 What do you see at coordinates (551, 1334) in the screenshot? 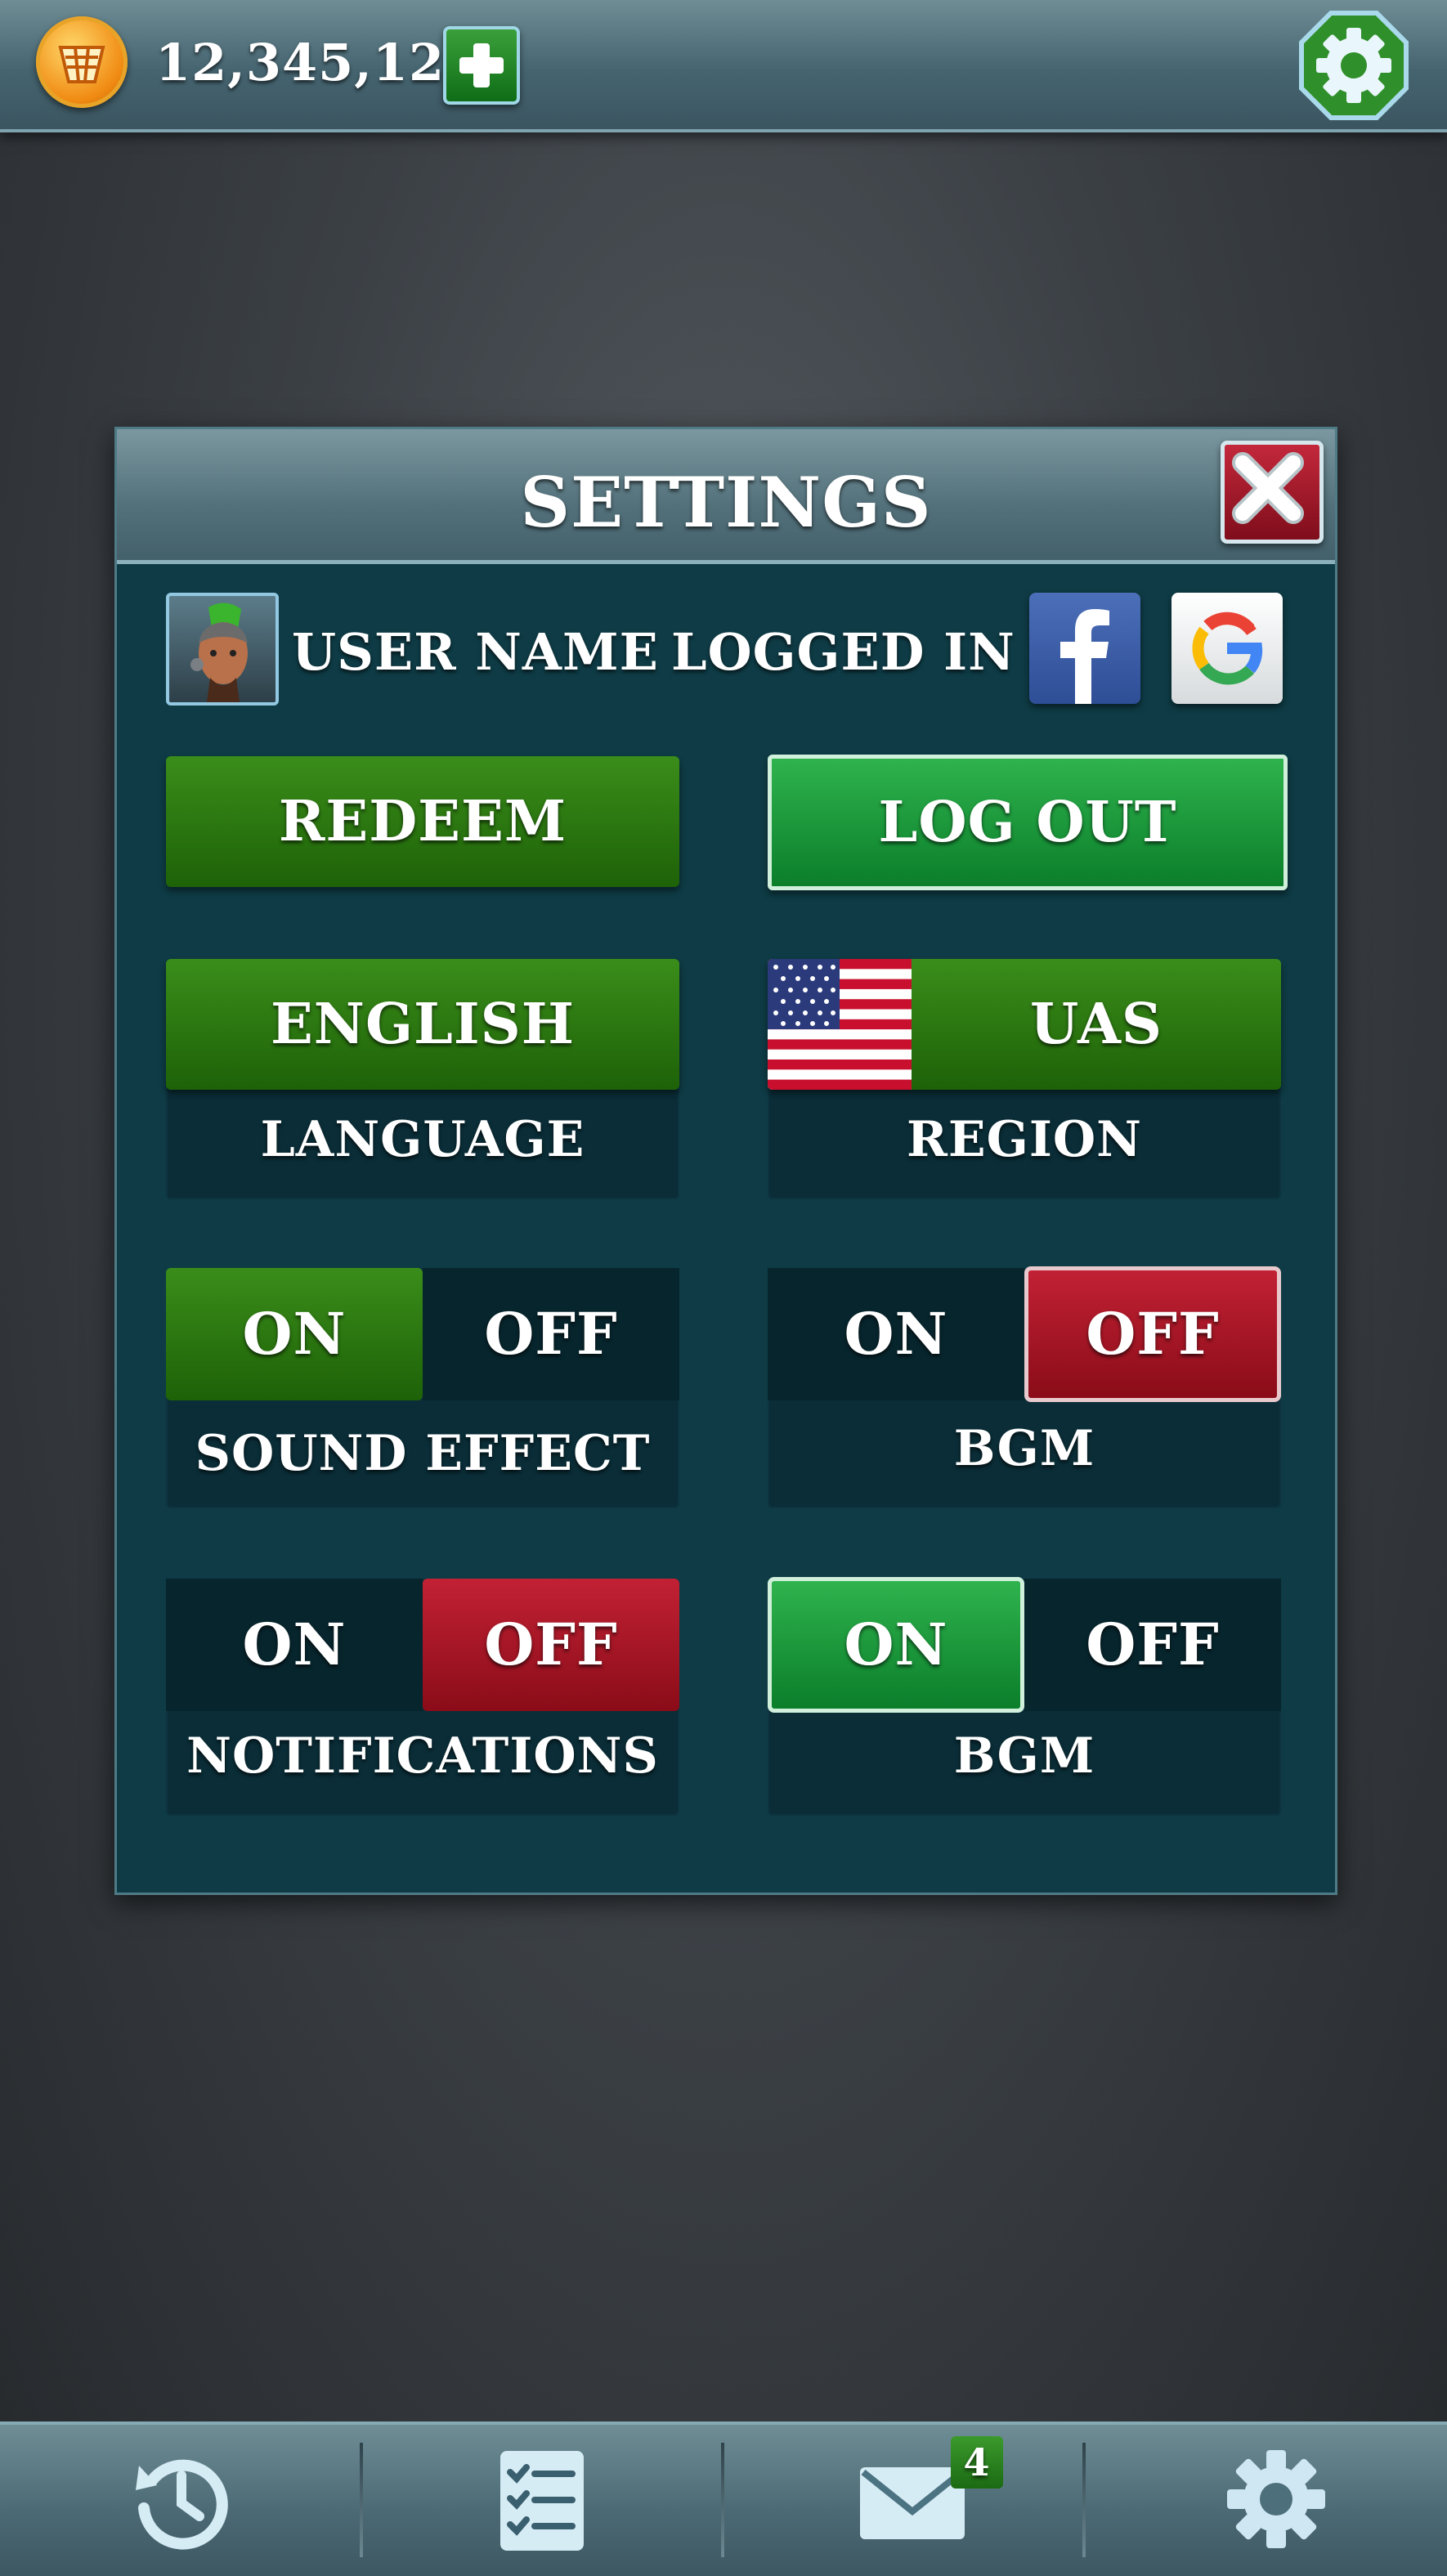
I see `sound-effect-off-button: OFF` at bounding box center [551, 1334].